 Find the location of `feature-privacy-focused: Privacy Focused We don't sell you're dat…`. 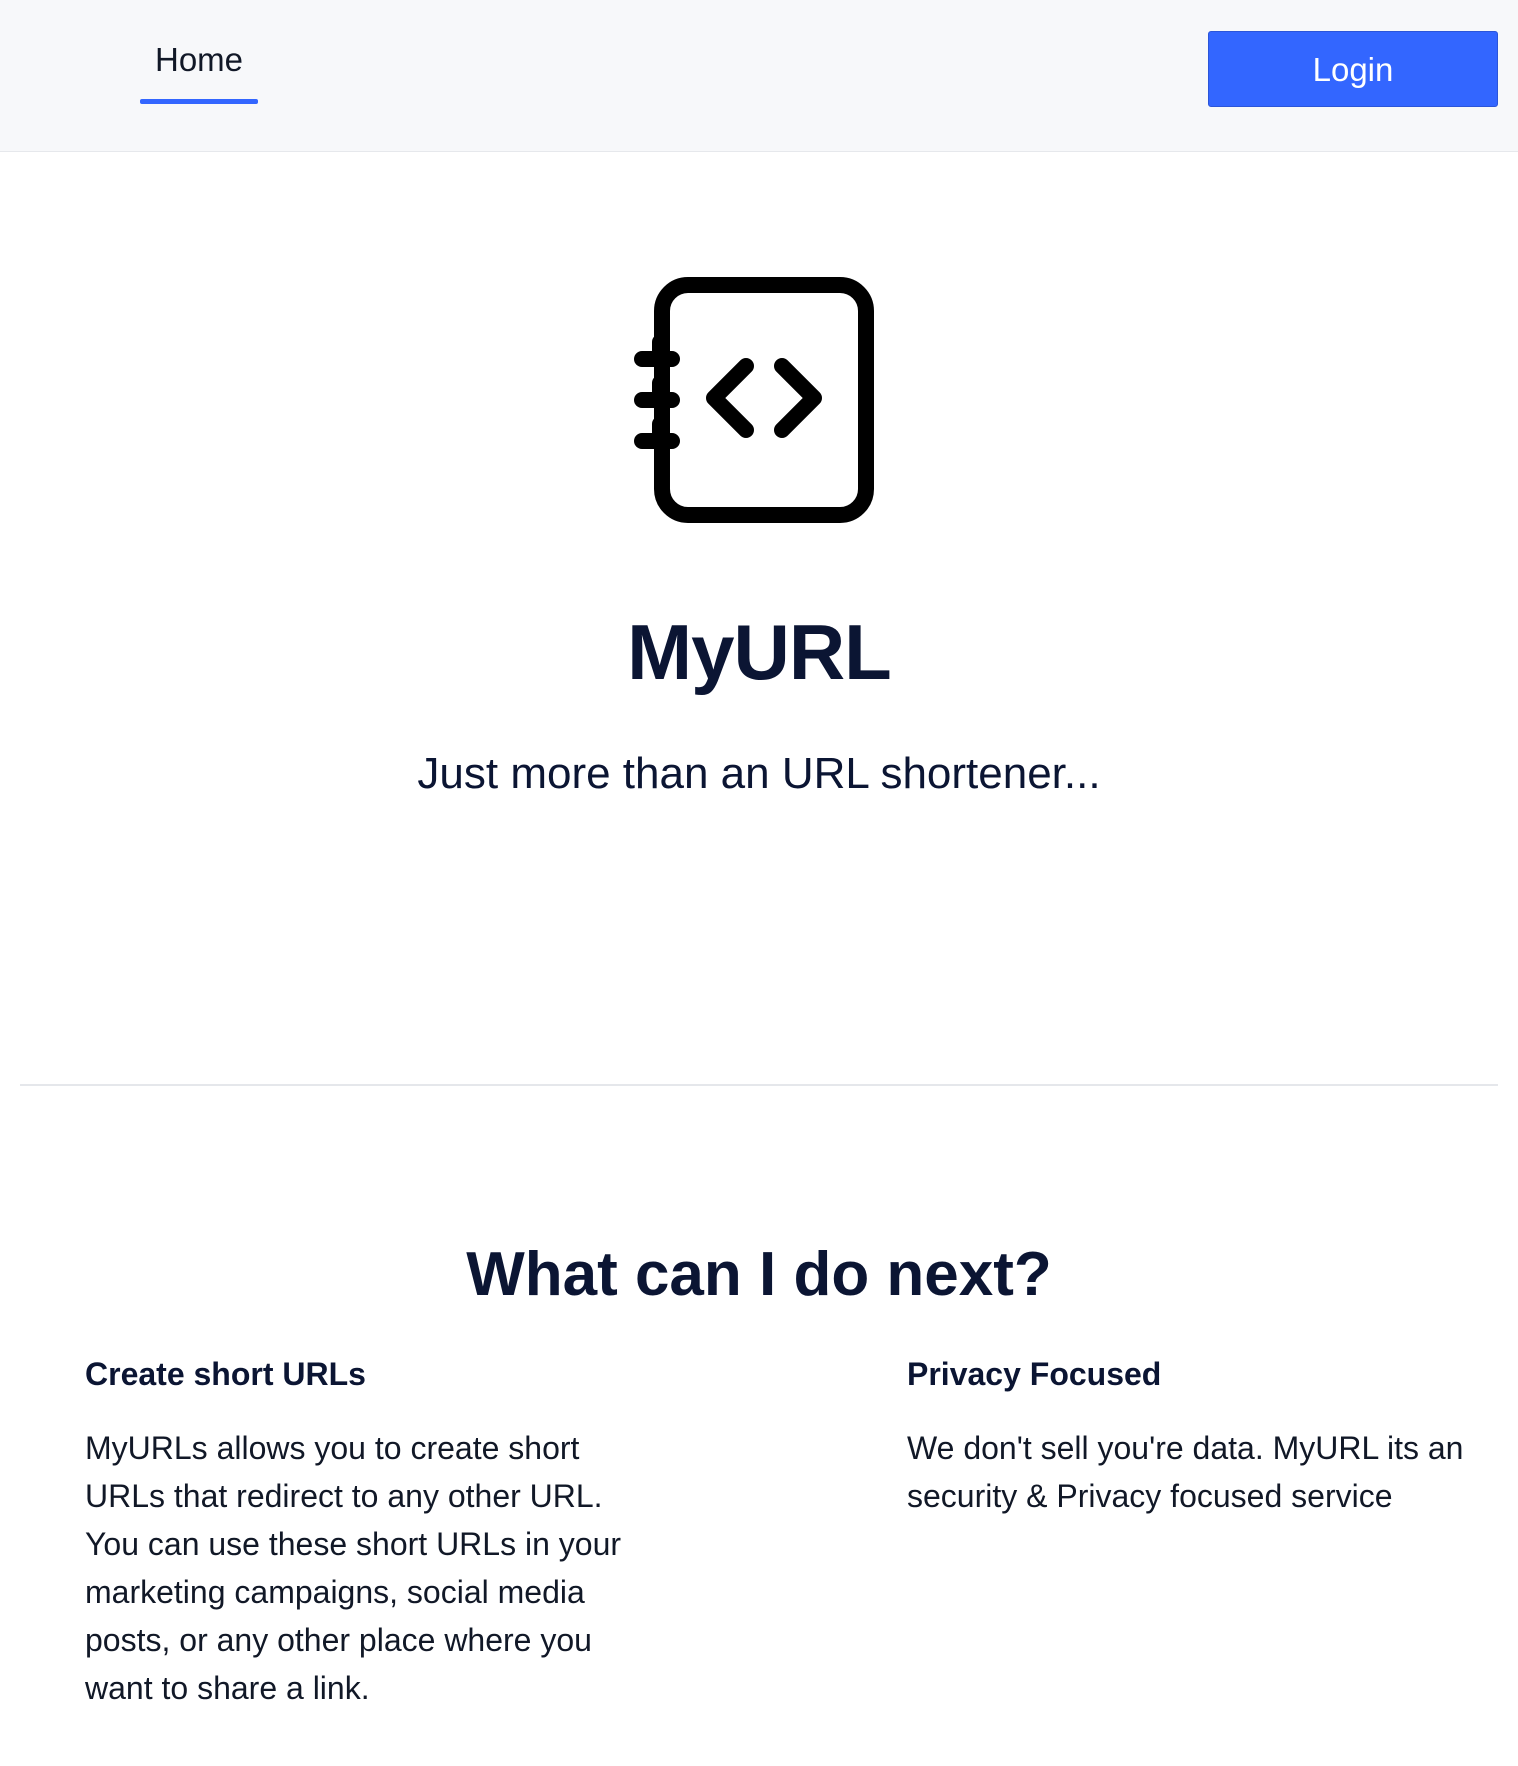

feature-privacy-focused: Privacy Focused We don't sell you're dat… is located at coordinates (1187, 1436).